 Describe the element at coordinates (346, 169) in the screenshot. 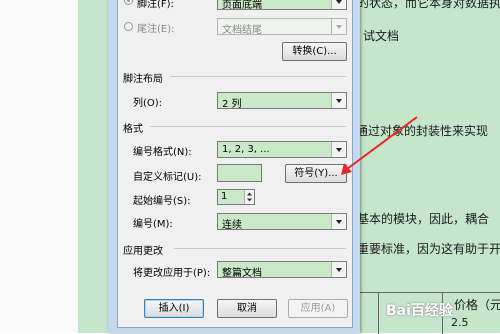

I see `arrow-head` at that location.